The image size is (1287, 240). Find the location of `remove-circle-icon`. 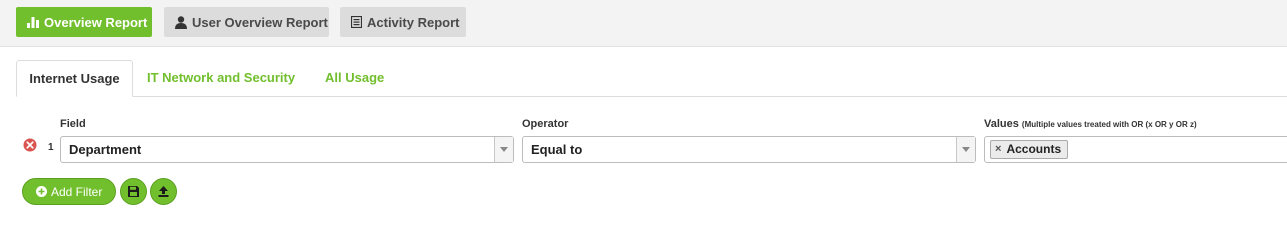

remove-circle-icon is located at coordinates (30, 145).